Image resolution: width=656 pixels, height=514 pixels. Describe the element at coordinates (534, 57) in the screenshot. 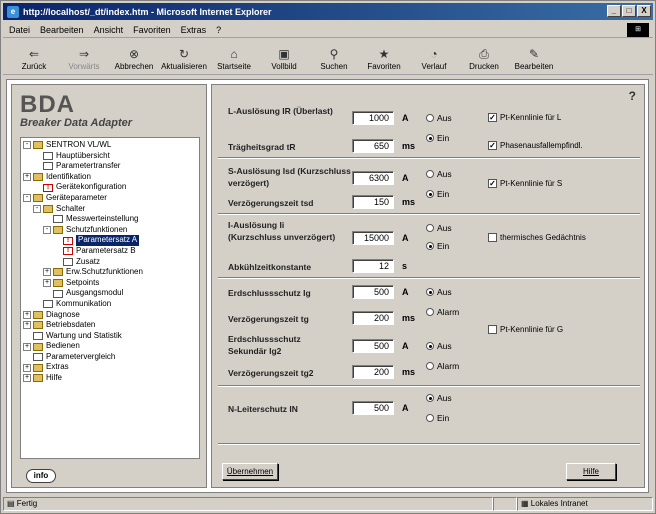

I see `toolbar-button-bearbeiten: ✎ Bearbeiten` at that location.